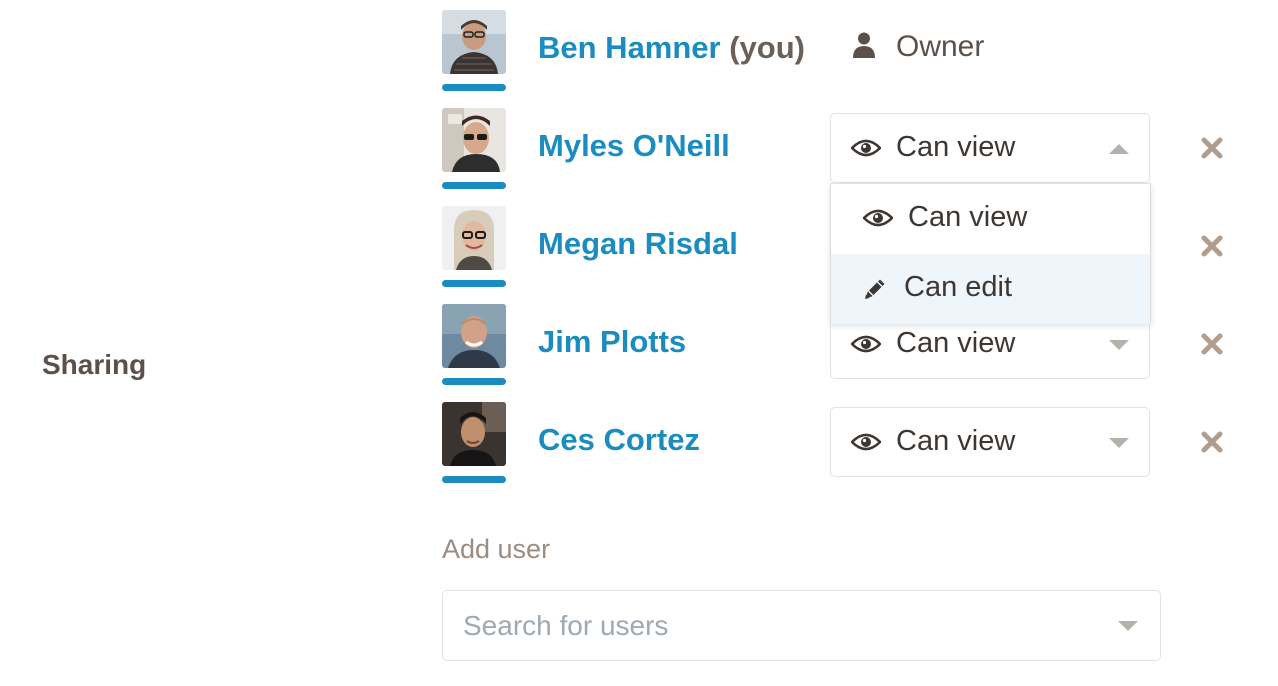  Describe the element at coordinates (619, 440) in the screenshot. I see `collaborator-name: Ces Cortez` at that location.